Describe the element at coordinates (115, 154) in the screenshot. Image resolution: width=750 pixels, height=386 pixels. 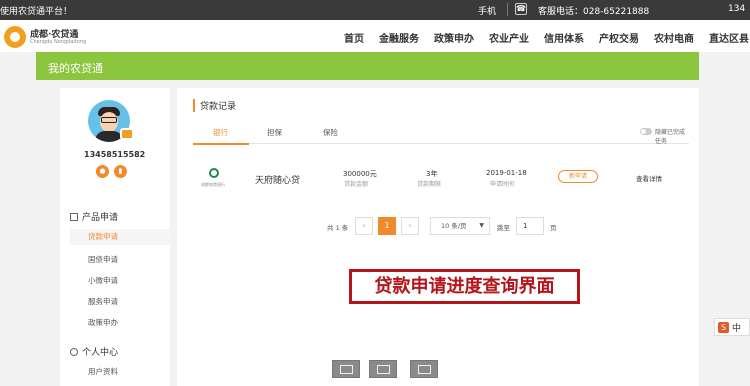
I see `user-phone: 13458515582` at that location.